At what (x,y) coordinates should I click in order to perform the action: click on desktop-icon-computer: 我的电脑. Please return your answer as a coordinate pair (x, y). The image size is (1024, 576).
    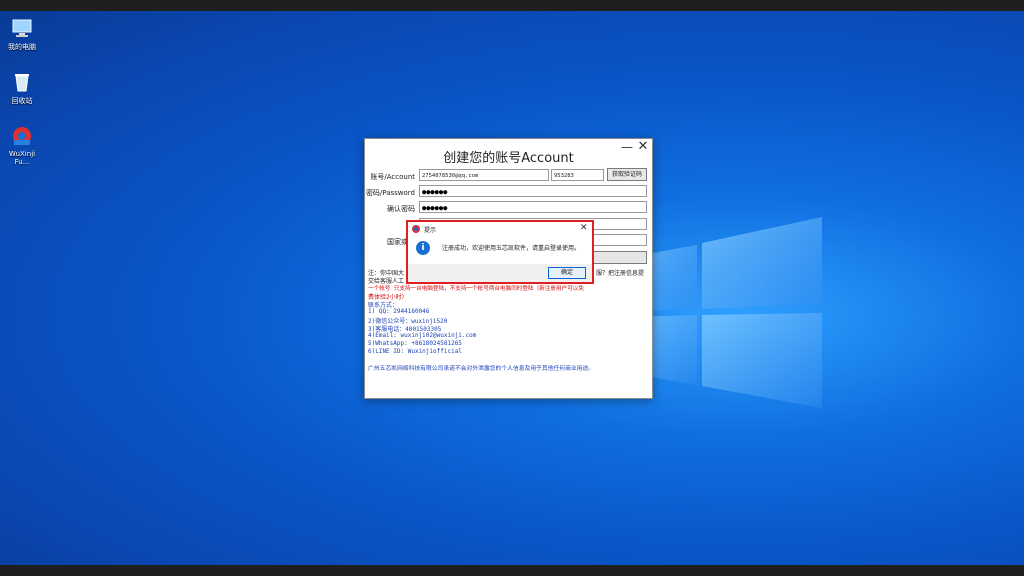
    Looking at the image, I should click on (22, 34).